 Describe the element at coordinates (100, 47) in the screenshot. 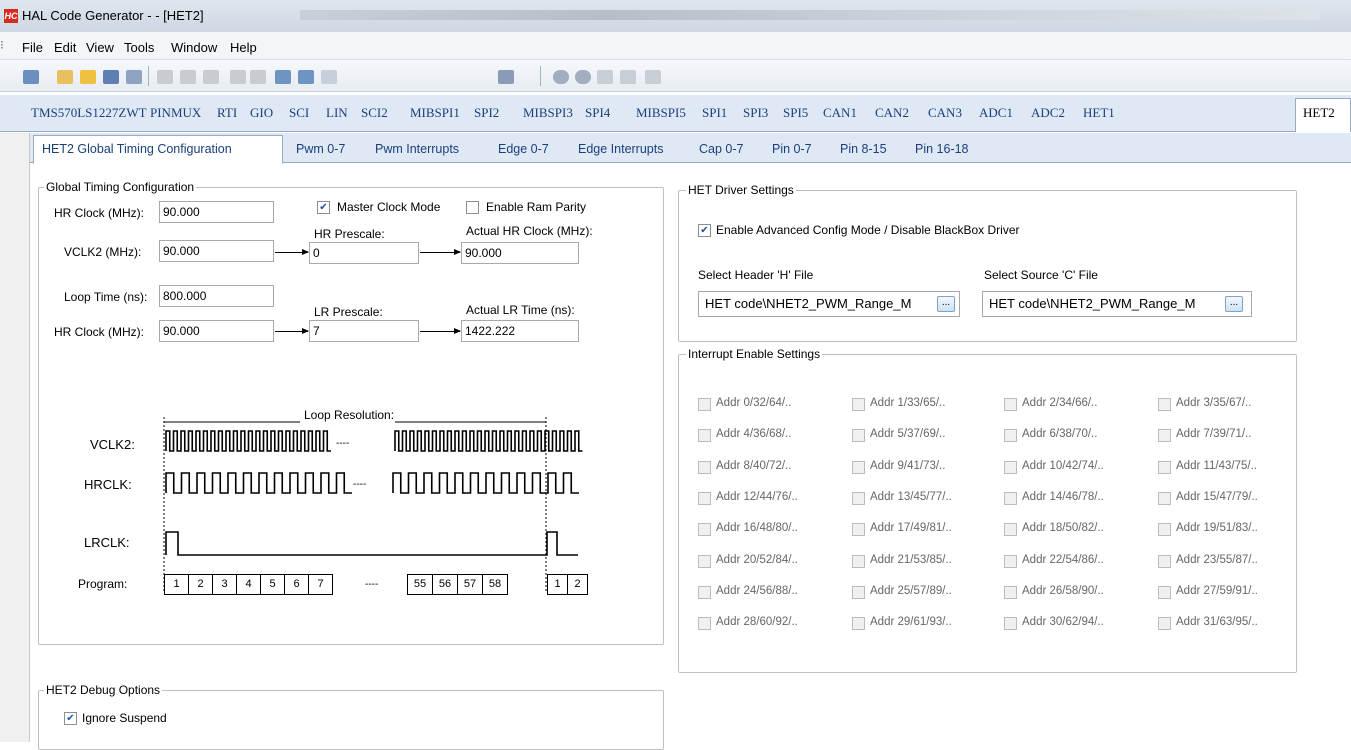

I see `menu-view: View` at that location.